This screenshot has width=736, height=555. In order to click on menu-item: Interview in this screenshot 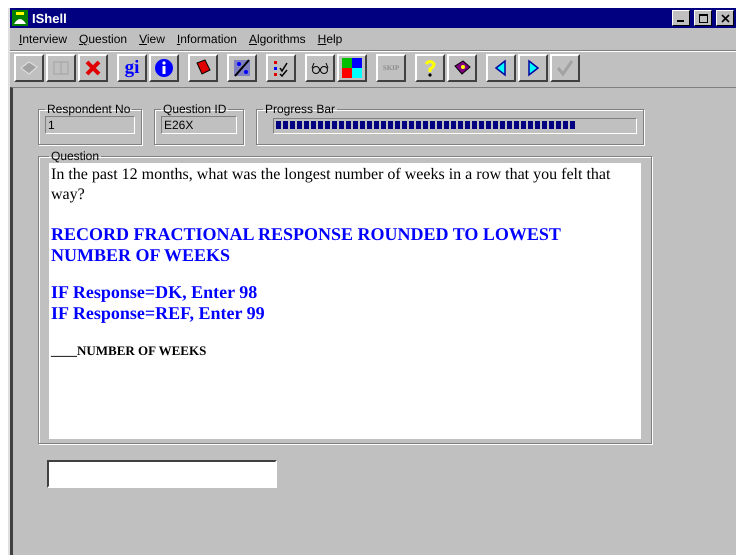, I will do `click(43, 39)`.